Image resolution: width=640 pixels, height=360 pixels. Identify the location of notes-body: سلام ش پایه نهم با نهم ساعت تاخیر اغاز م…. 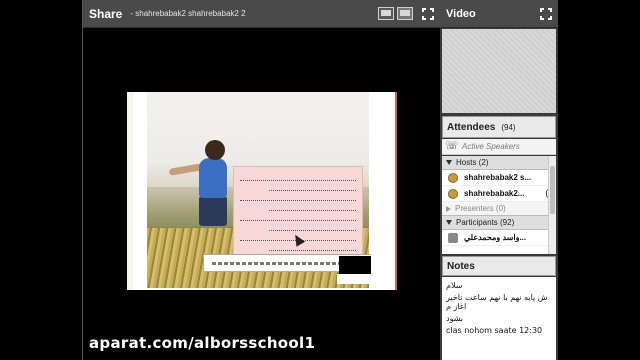
(499, 318).